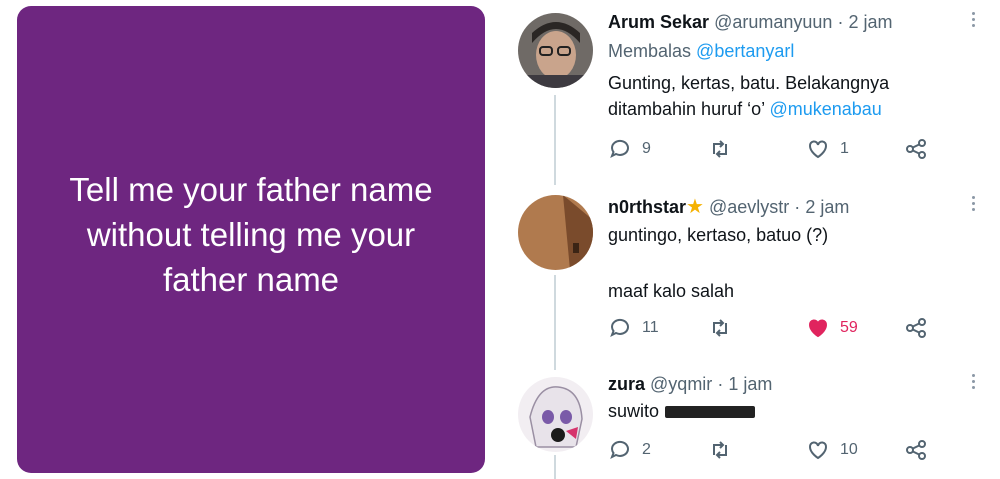 The width and height of the screenshot is (1000, 479). I want to click on tweet-actions: 9 1, so click(768, 150).